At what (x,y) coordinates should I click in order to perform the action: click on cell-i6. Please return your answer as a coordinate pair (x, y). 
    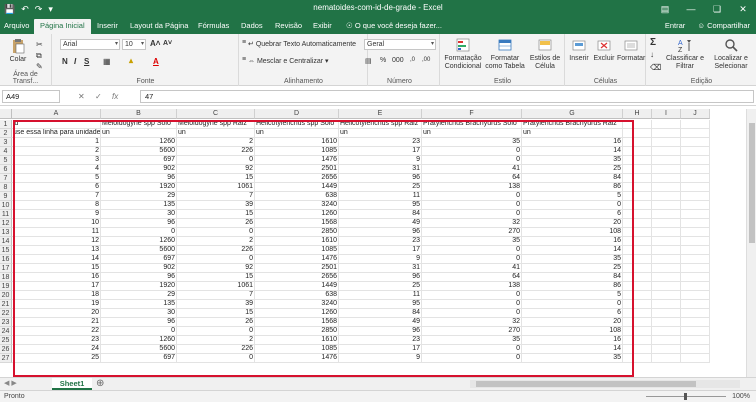
    Looking at the image, I should click on (666, 169).